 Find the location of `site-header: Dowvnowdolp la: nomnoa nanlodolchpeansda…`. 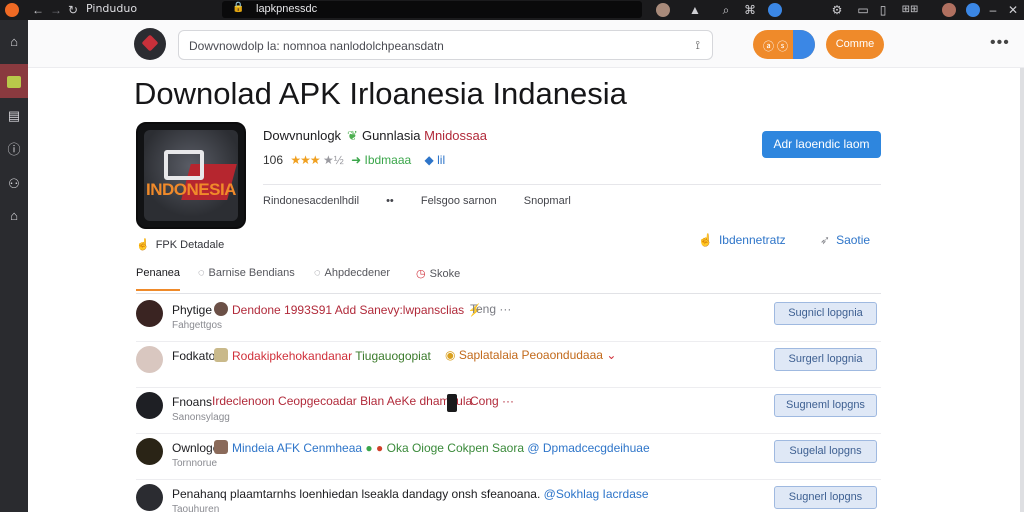

site-header: Dowvnowdolp la: nomnoa nanlodolchpeansda… is located at coordinates (526, 44).